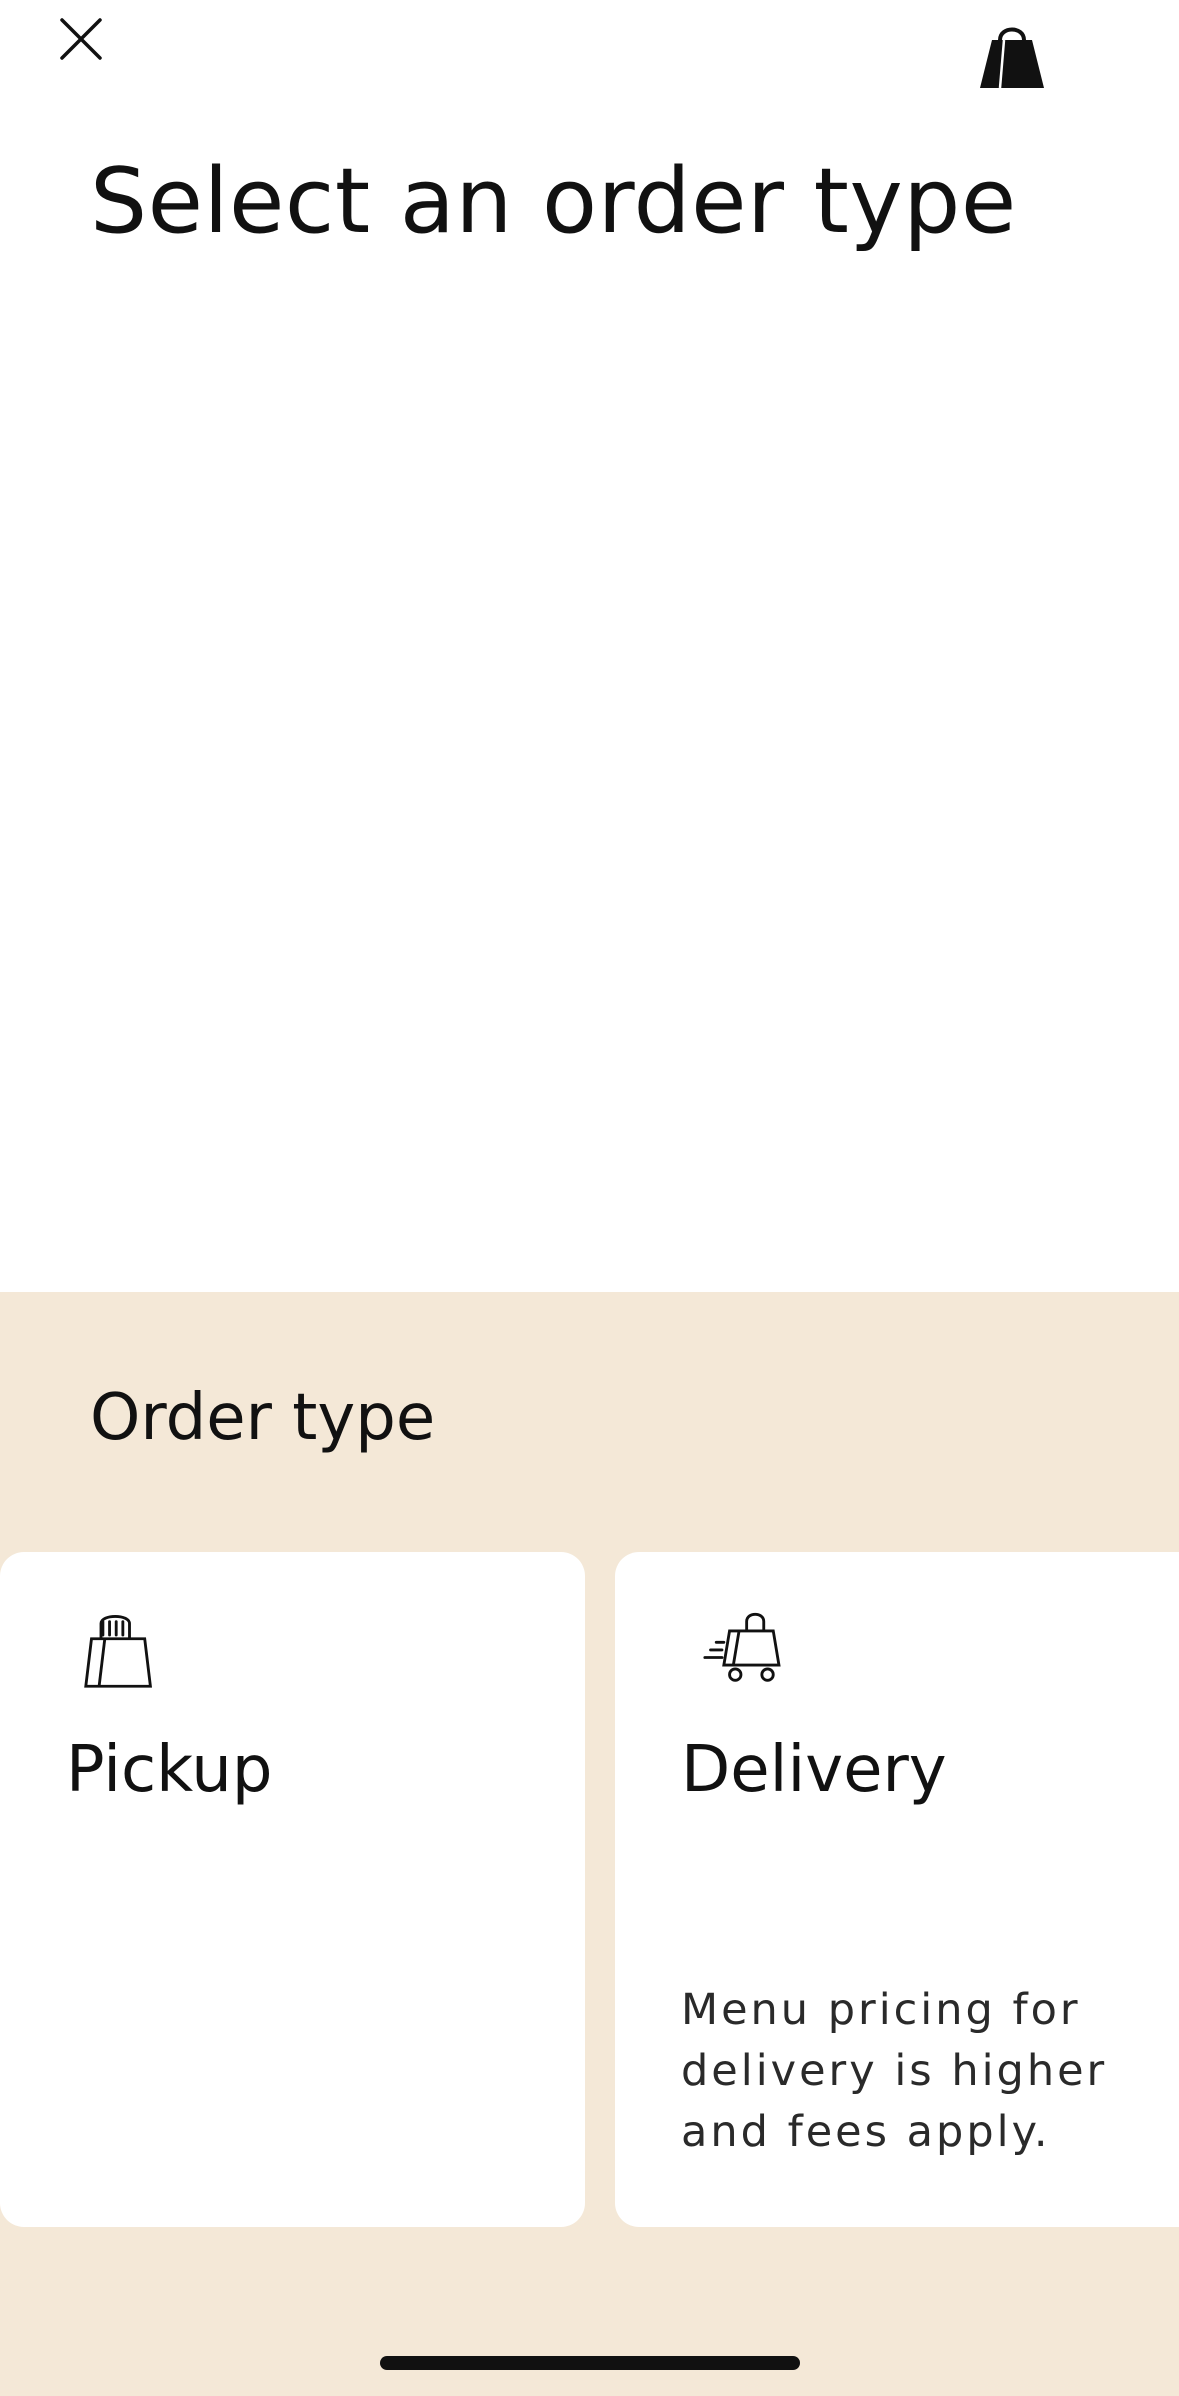  I want to click on pickup-option-card: Pickup, so click(292, 1889).